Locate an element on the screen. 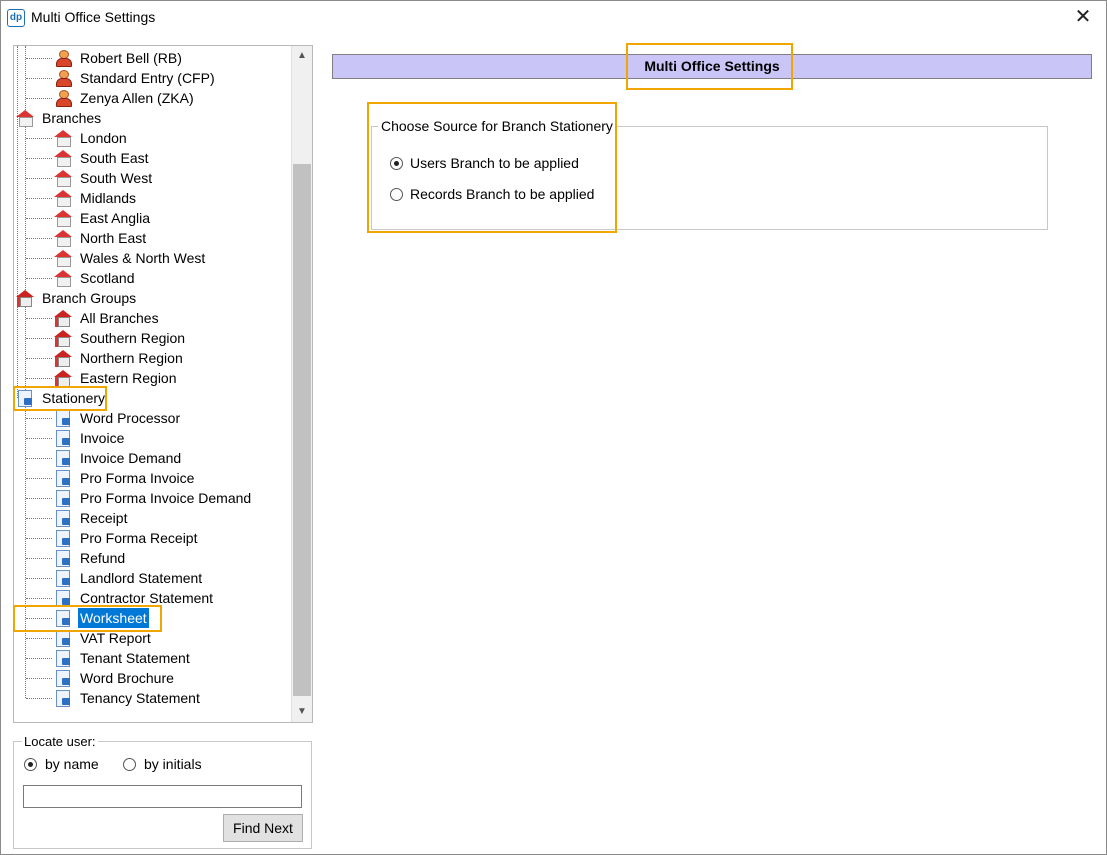 The image size is (1107, 855). tree-item-label: Landlord Statement is located at coordinates (141, 578).